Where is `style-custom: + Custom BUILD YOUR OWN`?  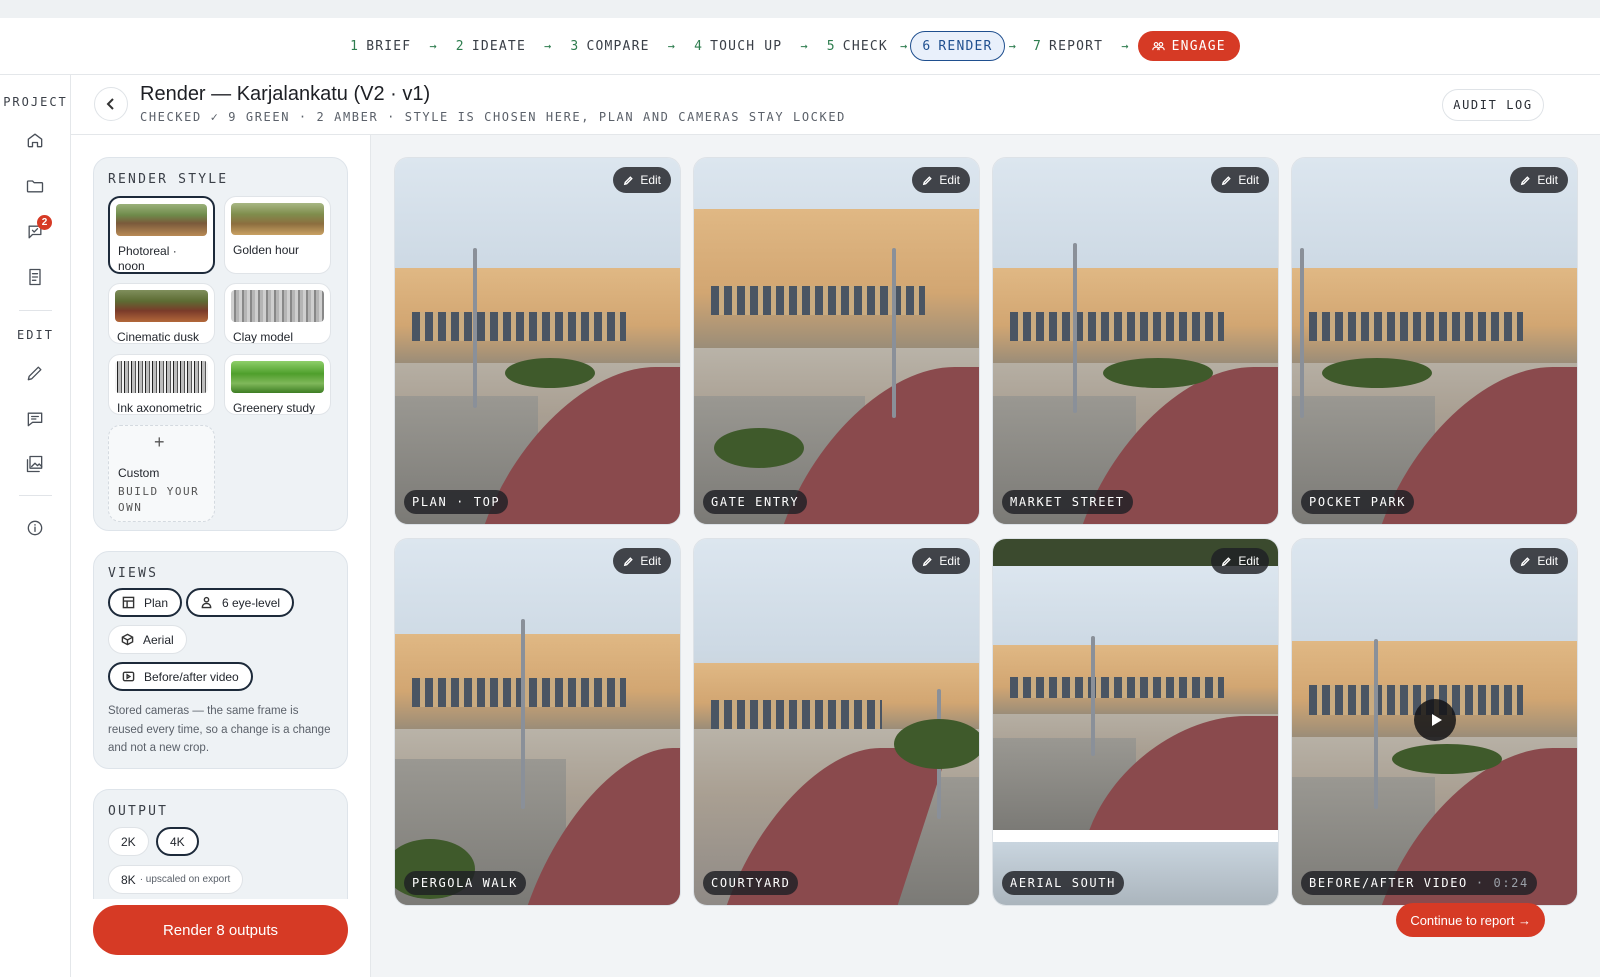
style-custom: + Custom BUILD YOUR OWN is located at coordinates (161, 473).